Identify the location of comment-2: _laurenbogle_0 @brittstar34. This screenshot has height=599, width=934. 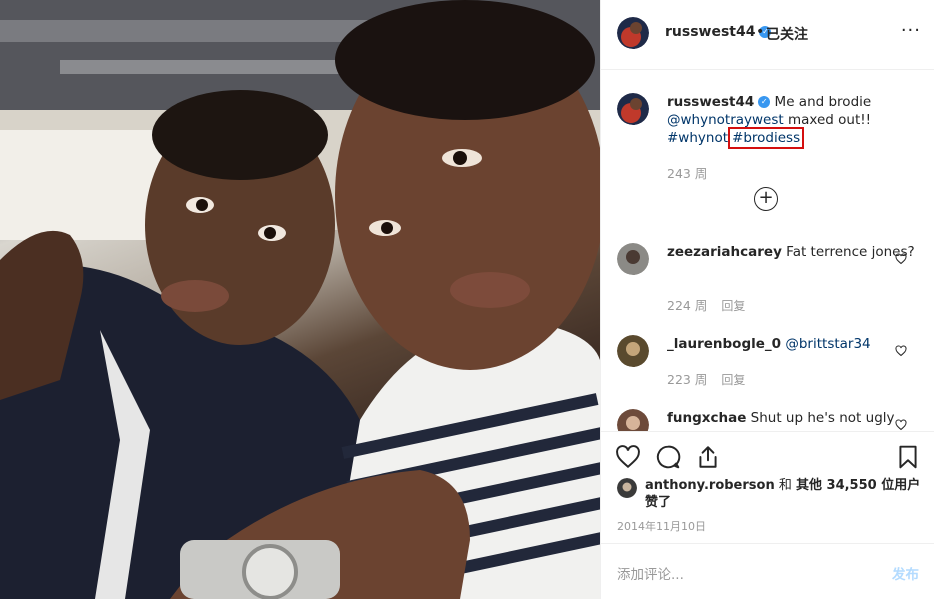
(792, 344).